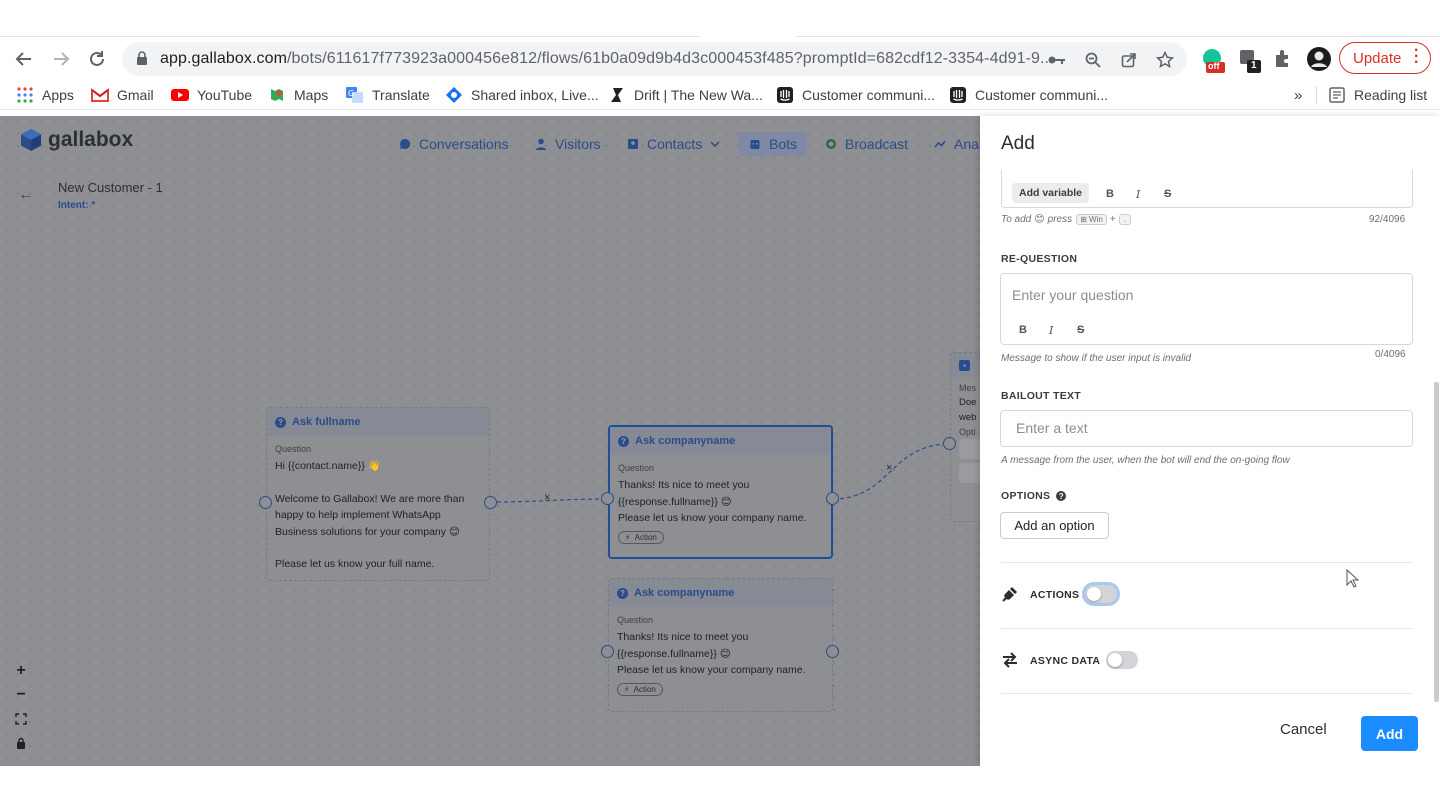 The height and width of the screenshot is (810, 1440). I want to click on bookmark-label: Apps, so click(58, 95).